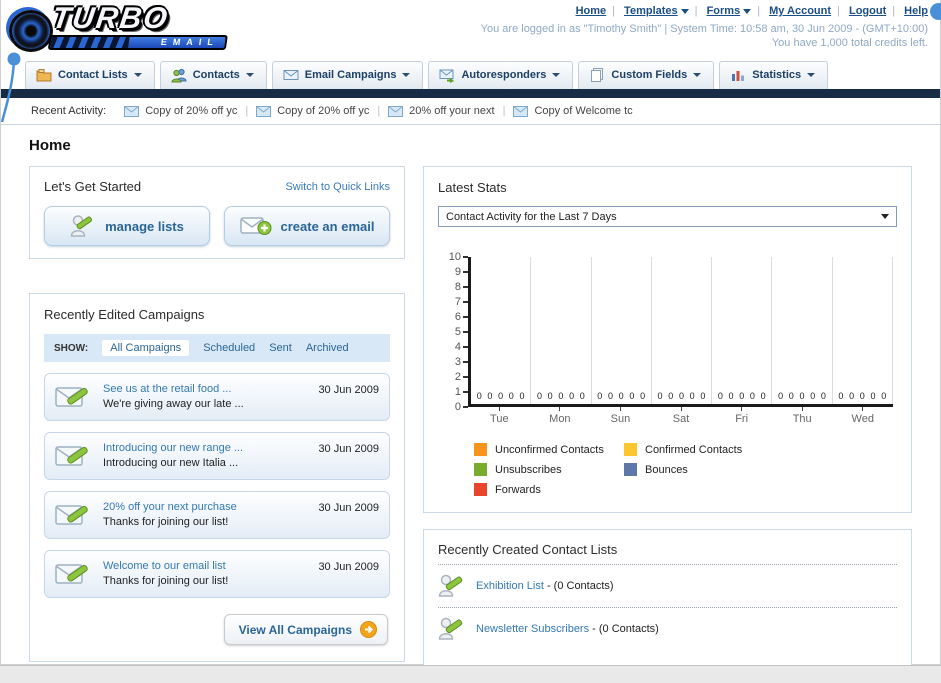 The height and width of the screenshot is (683, 941). Describe the element at coordinates (681, 416) in the screenshot. I see `chart-x-label: Sat` at that location.